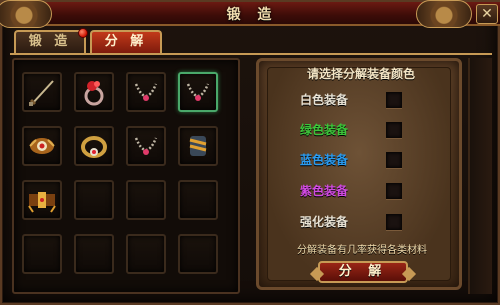  I want to click on dismantle-button-label: 分 解, so click(363, 271).